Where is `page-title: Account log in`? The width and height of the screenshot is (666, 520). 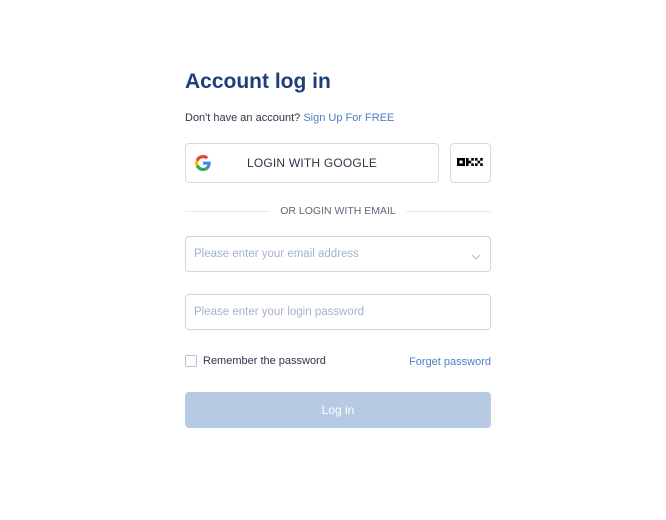 page-title: Account log in is located at coordinates (258, 81).